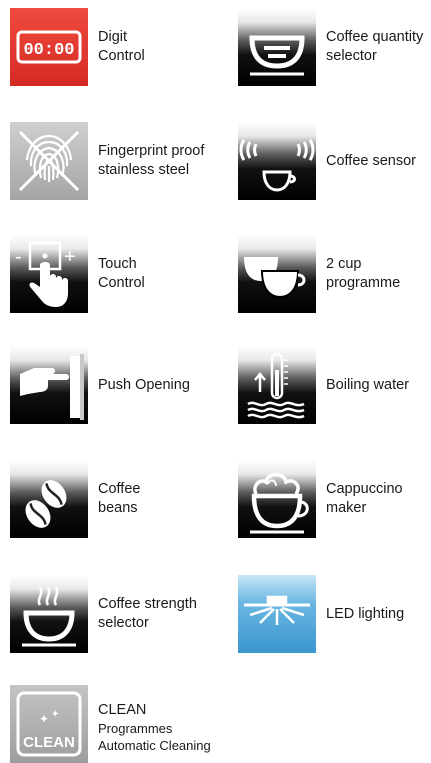 The image size is (431, 763). Describe the element at coordinates (368, 384) in the screenshot. I see `feature-label: Boiling water` at that location.